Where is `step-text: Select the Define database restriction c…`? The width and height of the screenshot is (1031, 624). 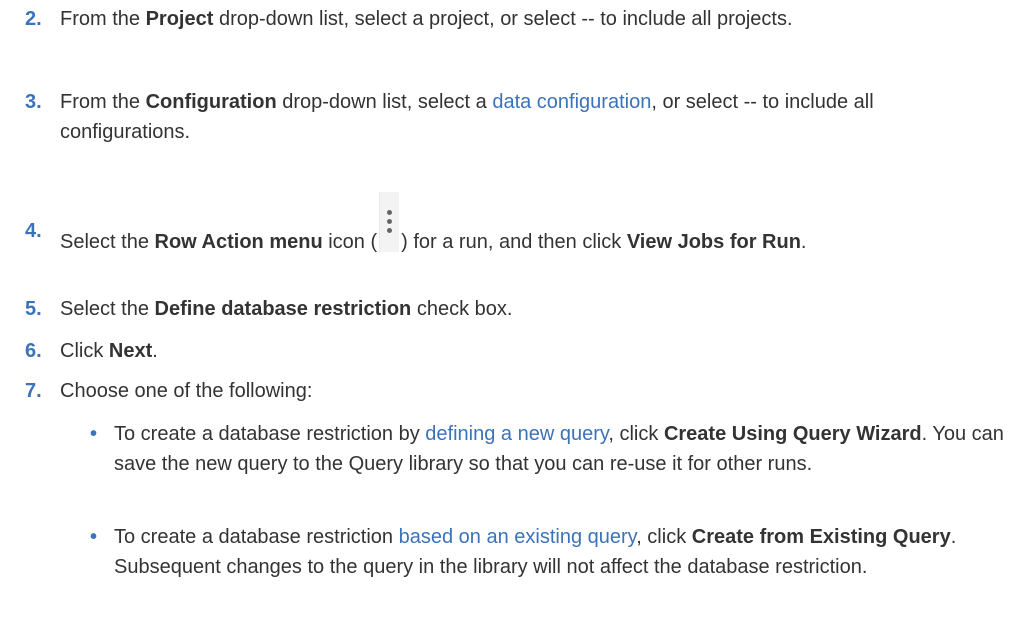
step-text: Select the Define database restriction c… is located at coordinates (286, 309).